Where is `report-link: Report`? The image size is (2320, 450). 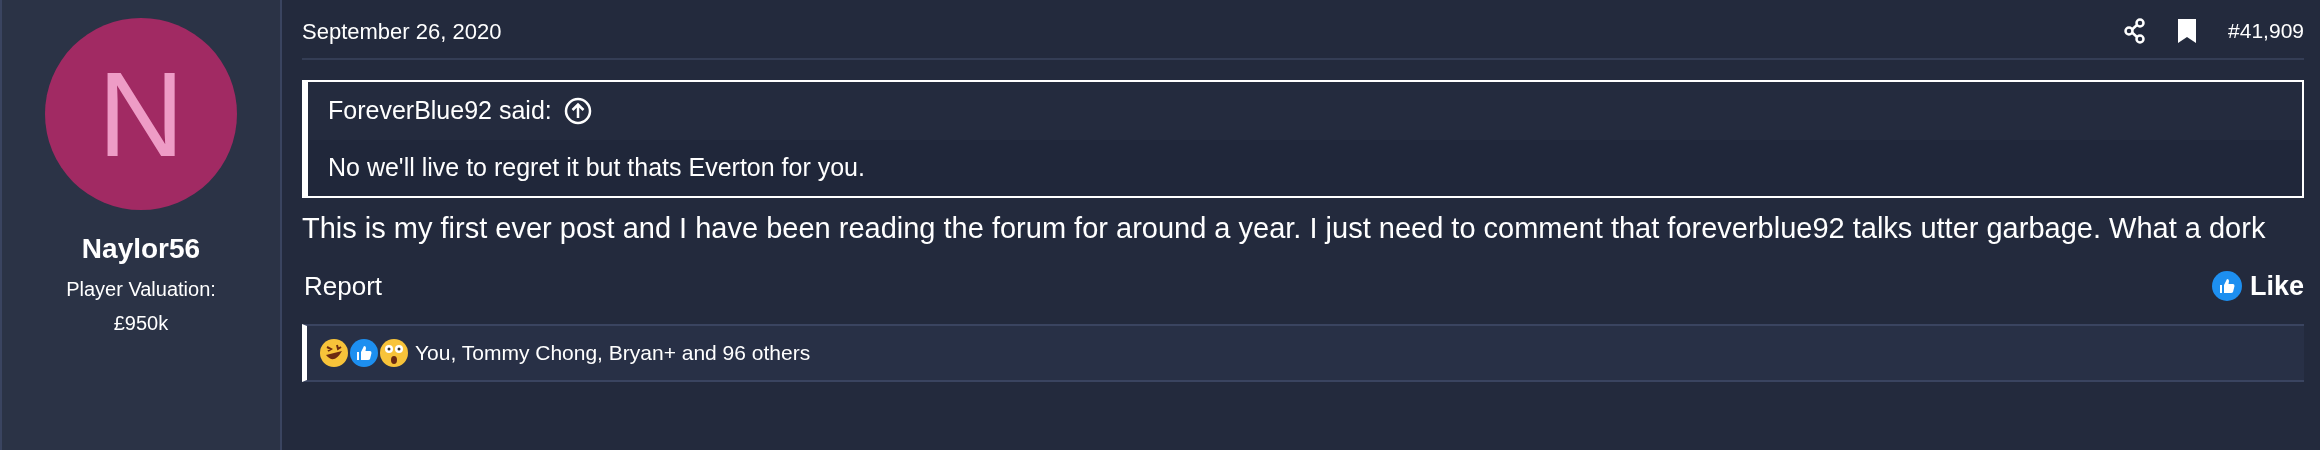 report-link: Report is located at coordinates (342, 286).